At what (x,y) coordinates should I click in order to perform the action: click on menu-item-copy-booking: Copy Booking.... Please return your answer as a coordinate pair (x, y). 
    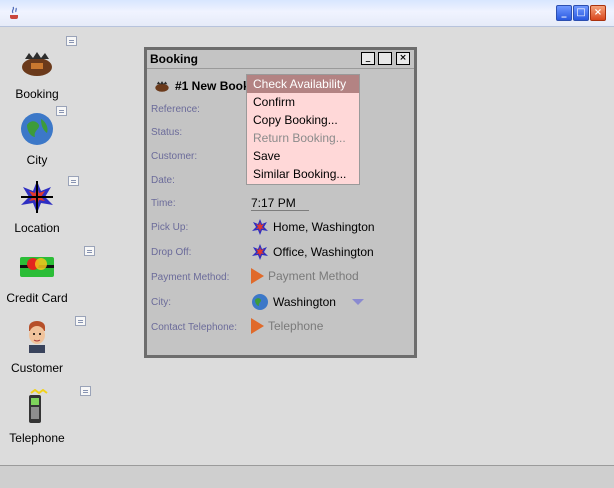
    Looking at the image, I should click on (303, 120).